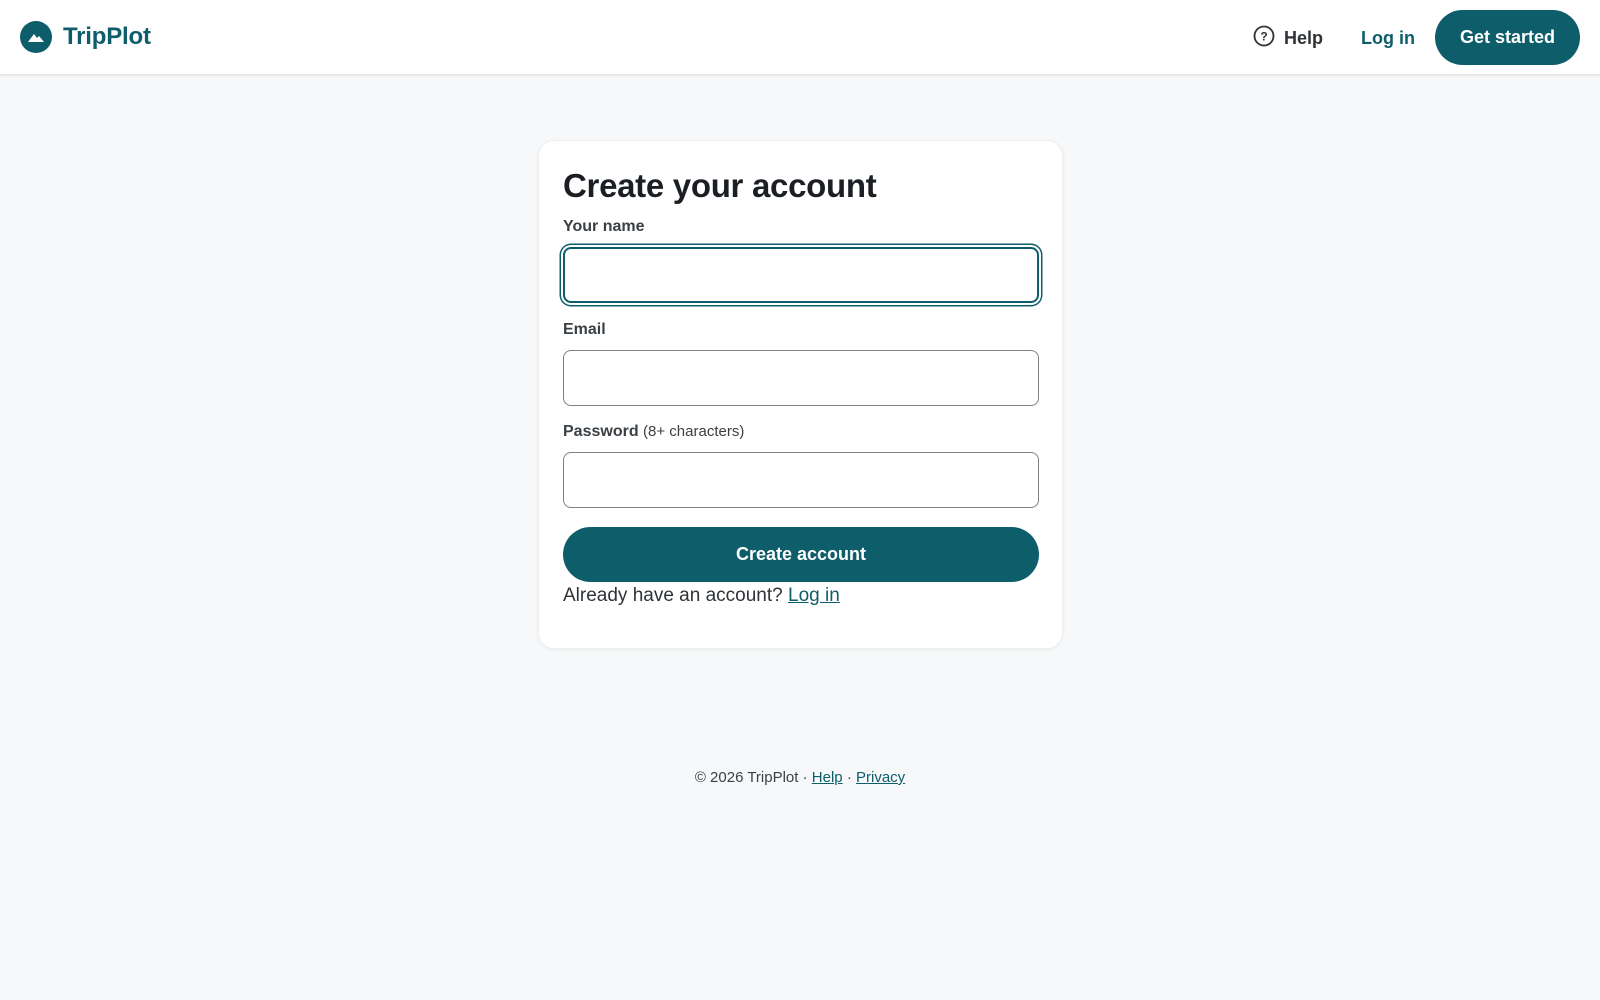  Describe the element at coordinates (601, 431) in the screenshot. I see `password-label: Password` at that location.